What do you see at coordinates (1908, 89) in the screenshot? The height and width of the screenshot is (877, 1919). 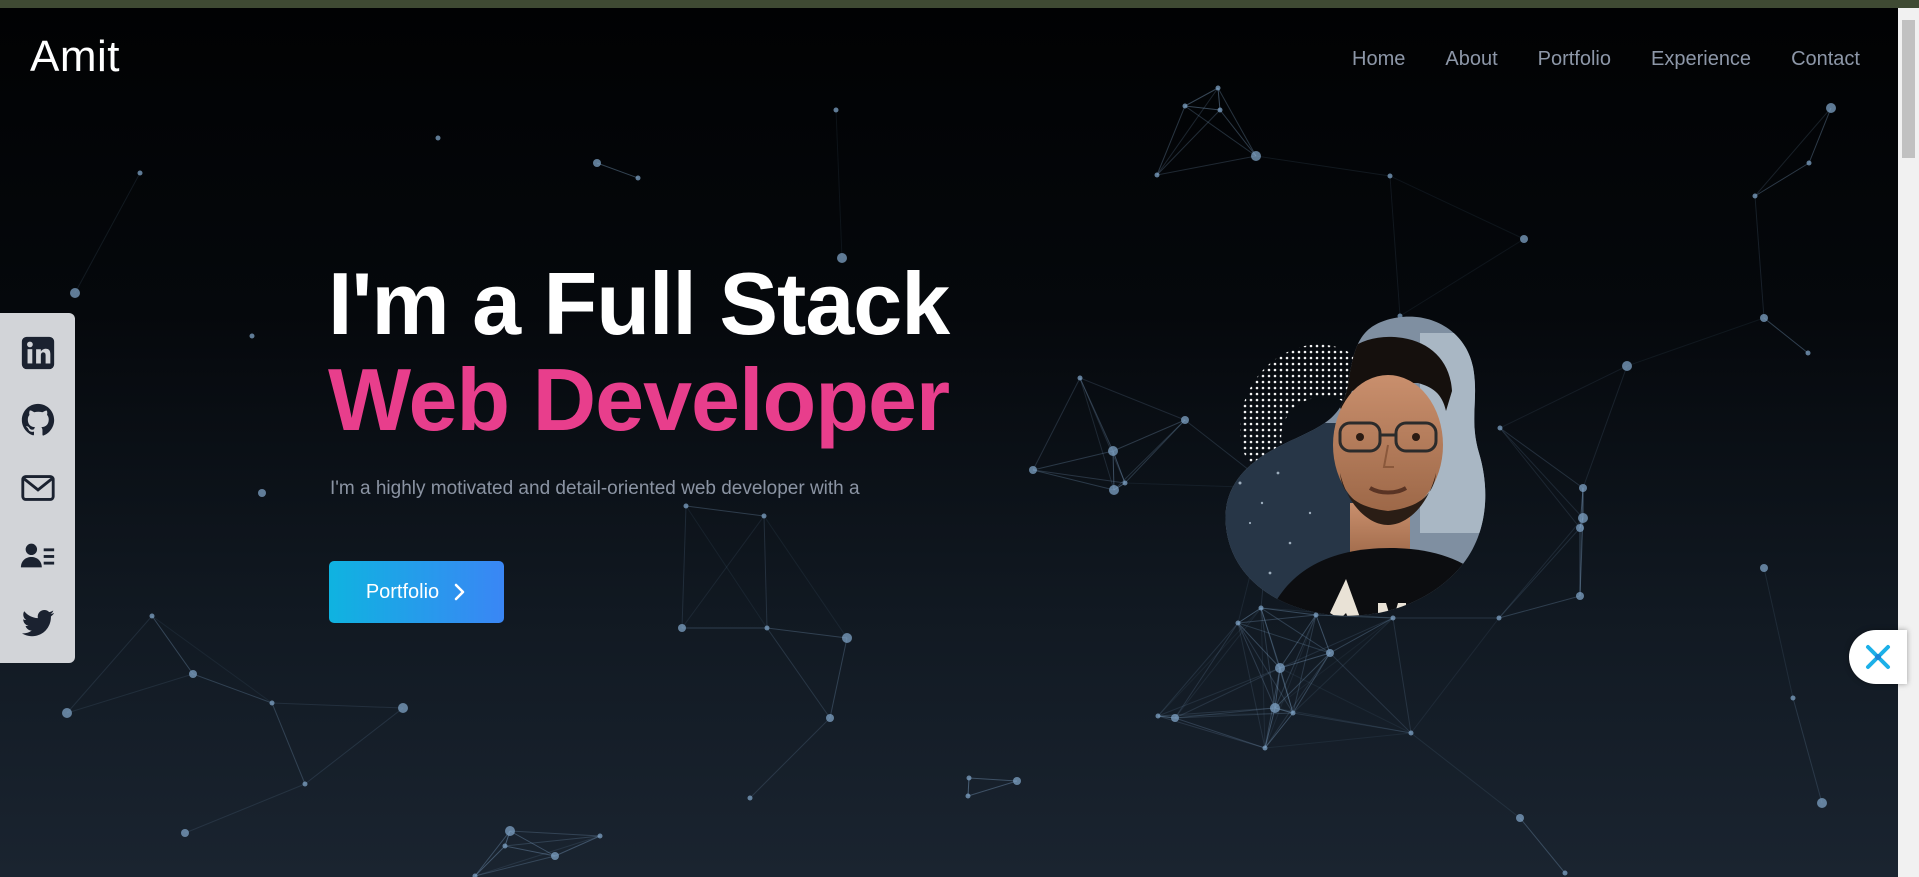 I see `scrollbar-thumb` at bounding box center [1908, 89].